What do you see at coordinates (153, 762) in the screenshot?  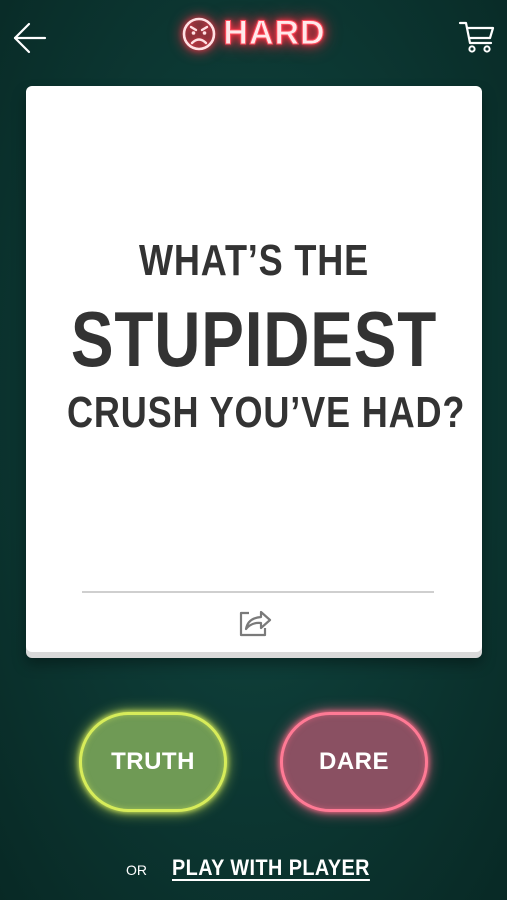 I see `truth-button: TRUTH` at bounding box center [153, 762].